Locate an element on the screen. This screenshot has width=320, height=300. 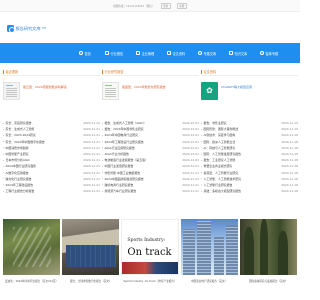
nav-label: 论文资料 is located at coordinates (179, 53).